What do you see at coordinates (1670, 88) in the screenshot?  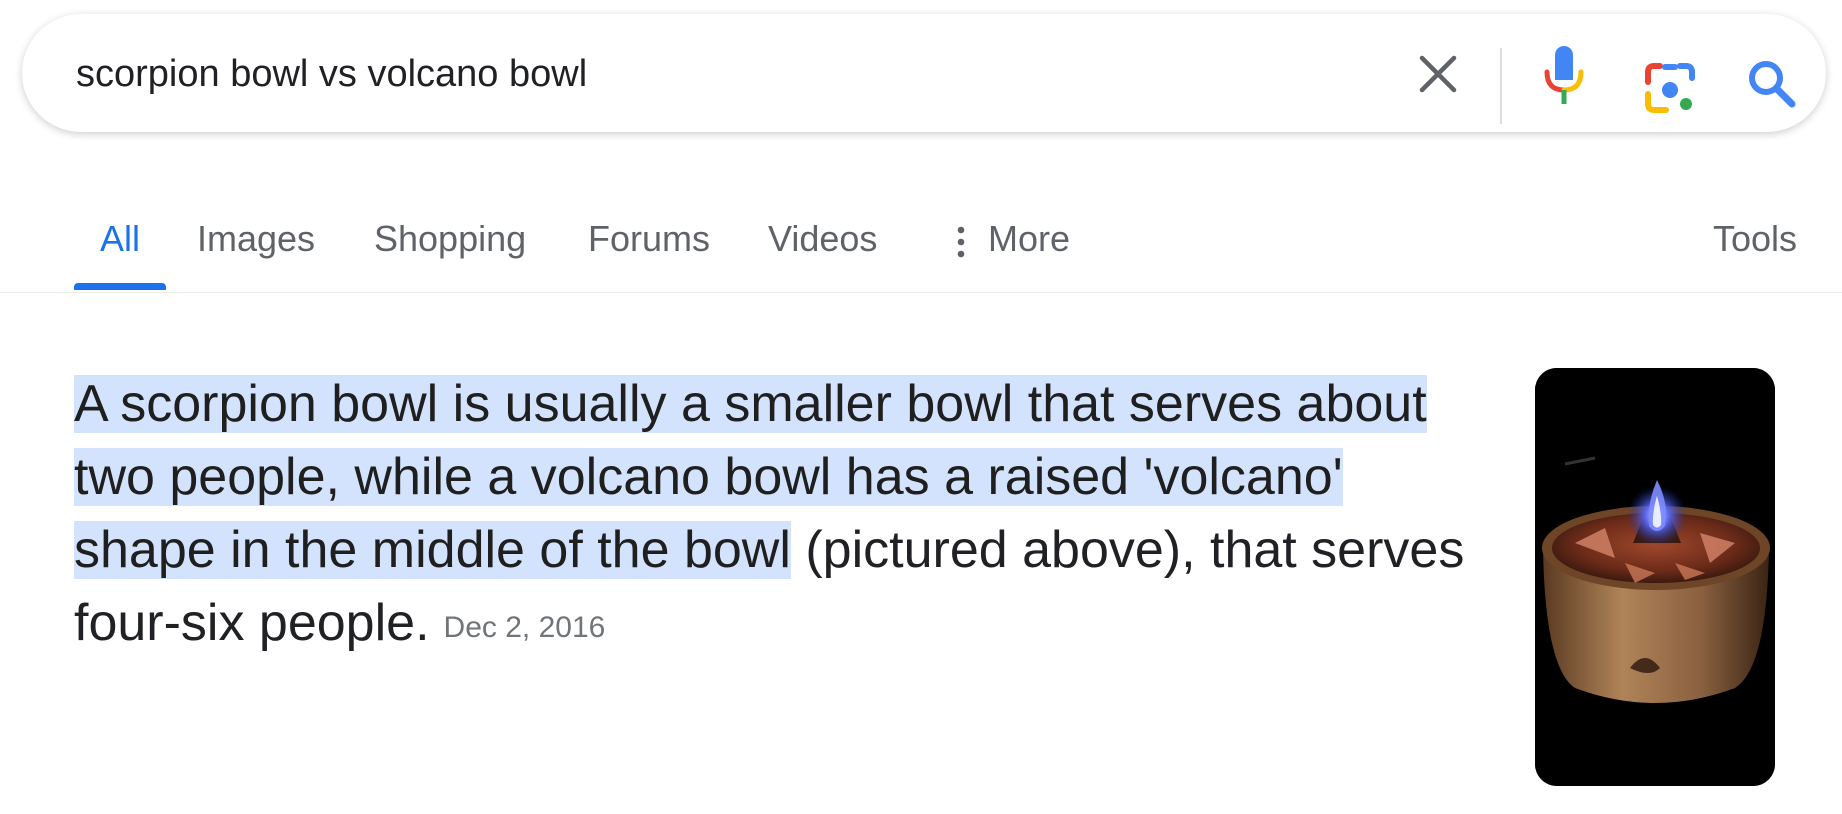 I see `camera-lens-icon` at bounding box center [1670, 88].